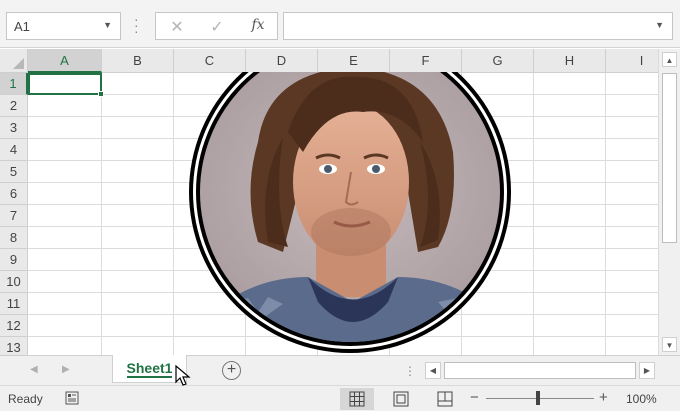 Image resolution: width=680 pixels, height=411 pixels. What do you see at coordinates (138, 61) in the screenshot?
I see `column-header-b: B` at bounding box center [138, 61].